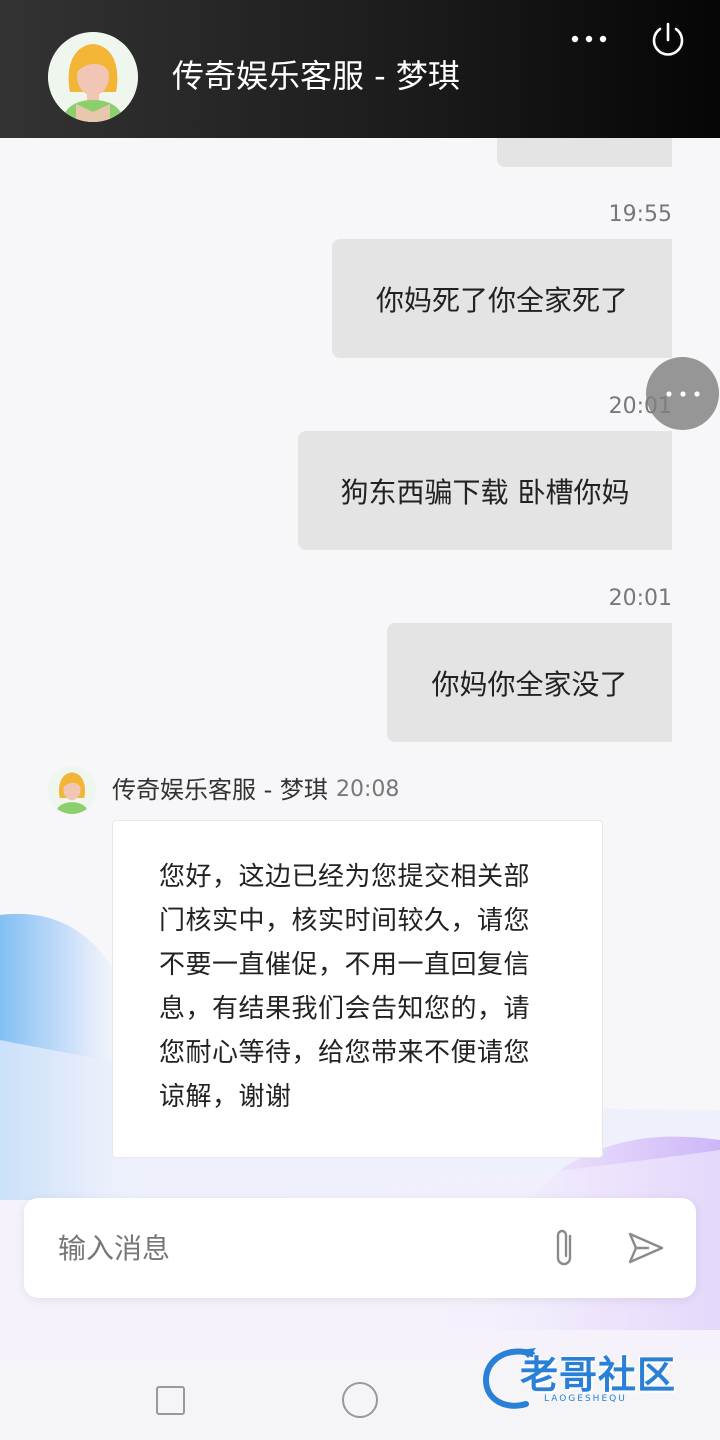 The height and width of the screenshot is (1440, 720). What do you see at coordinates (72, 790) in the screenshot?
I see `agent-avatar-small` at bounding box center [72, 790].